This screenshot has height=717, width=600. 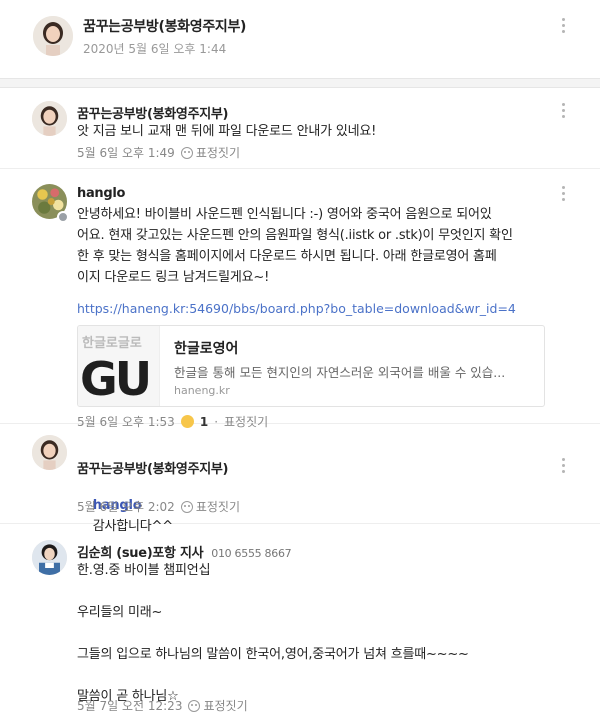 What do you see at coordinates (155, 49) in the screenshot?
I see `post-date: 2020년 5월 6일 오후 1:44` at bounding box center [155, 49].